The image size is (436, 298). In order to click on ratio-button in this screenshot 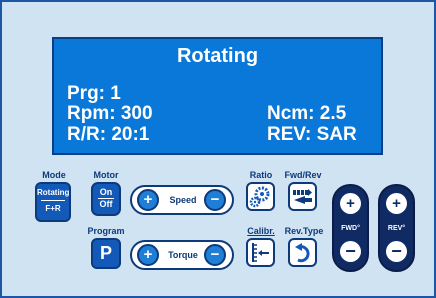, I will do `click(260, 196)`.